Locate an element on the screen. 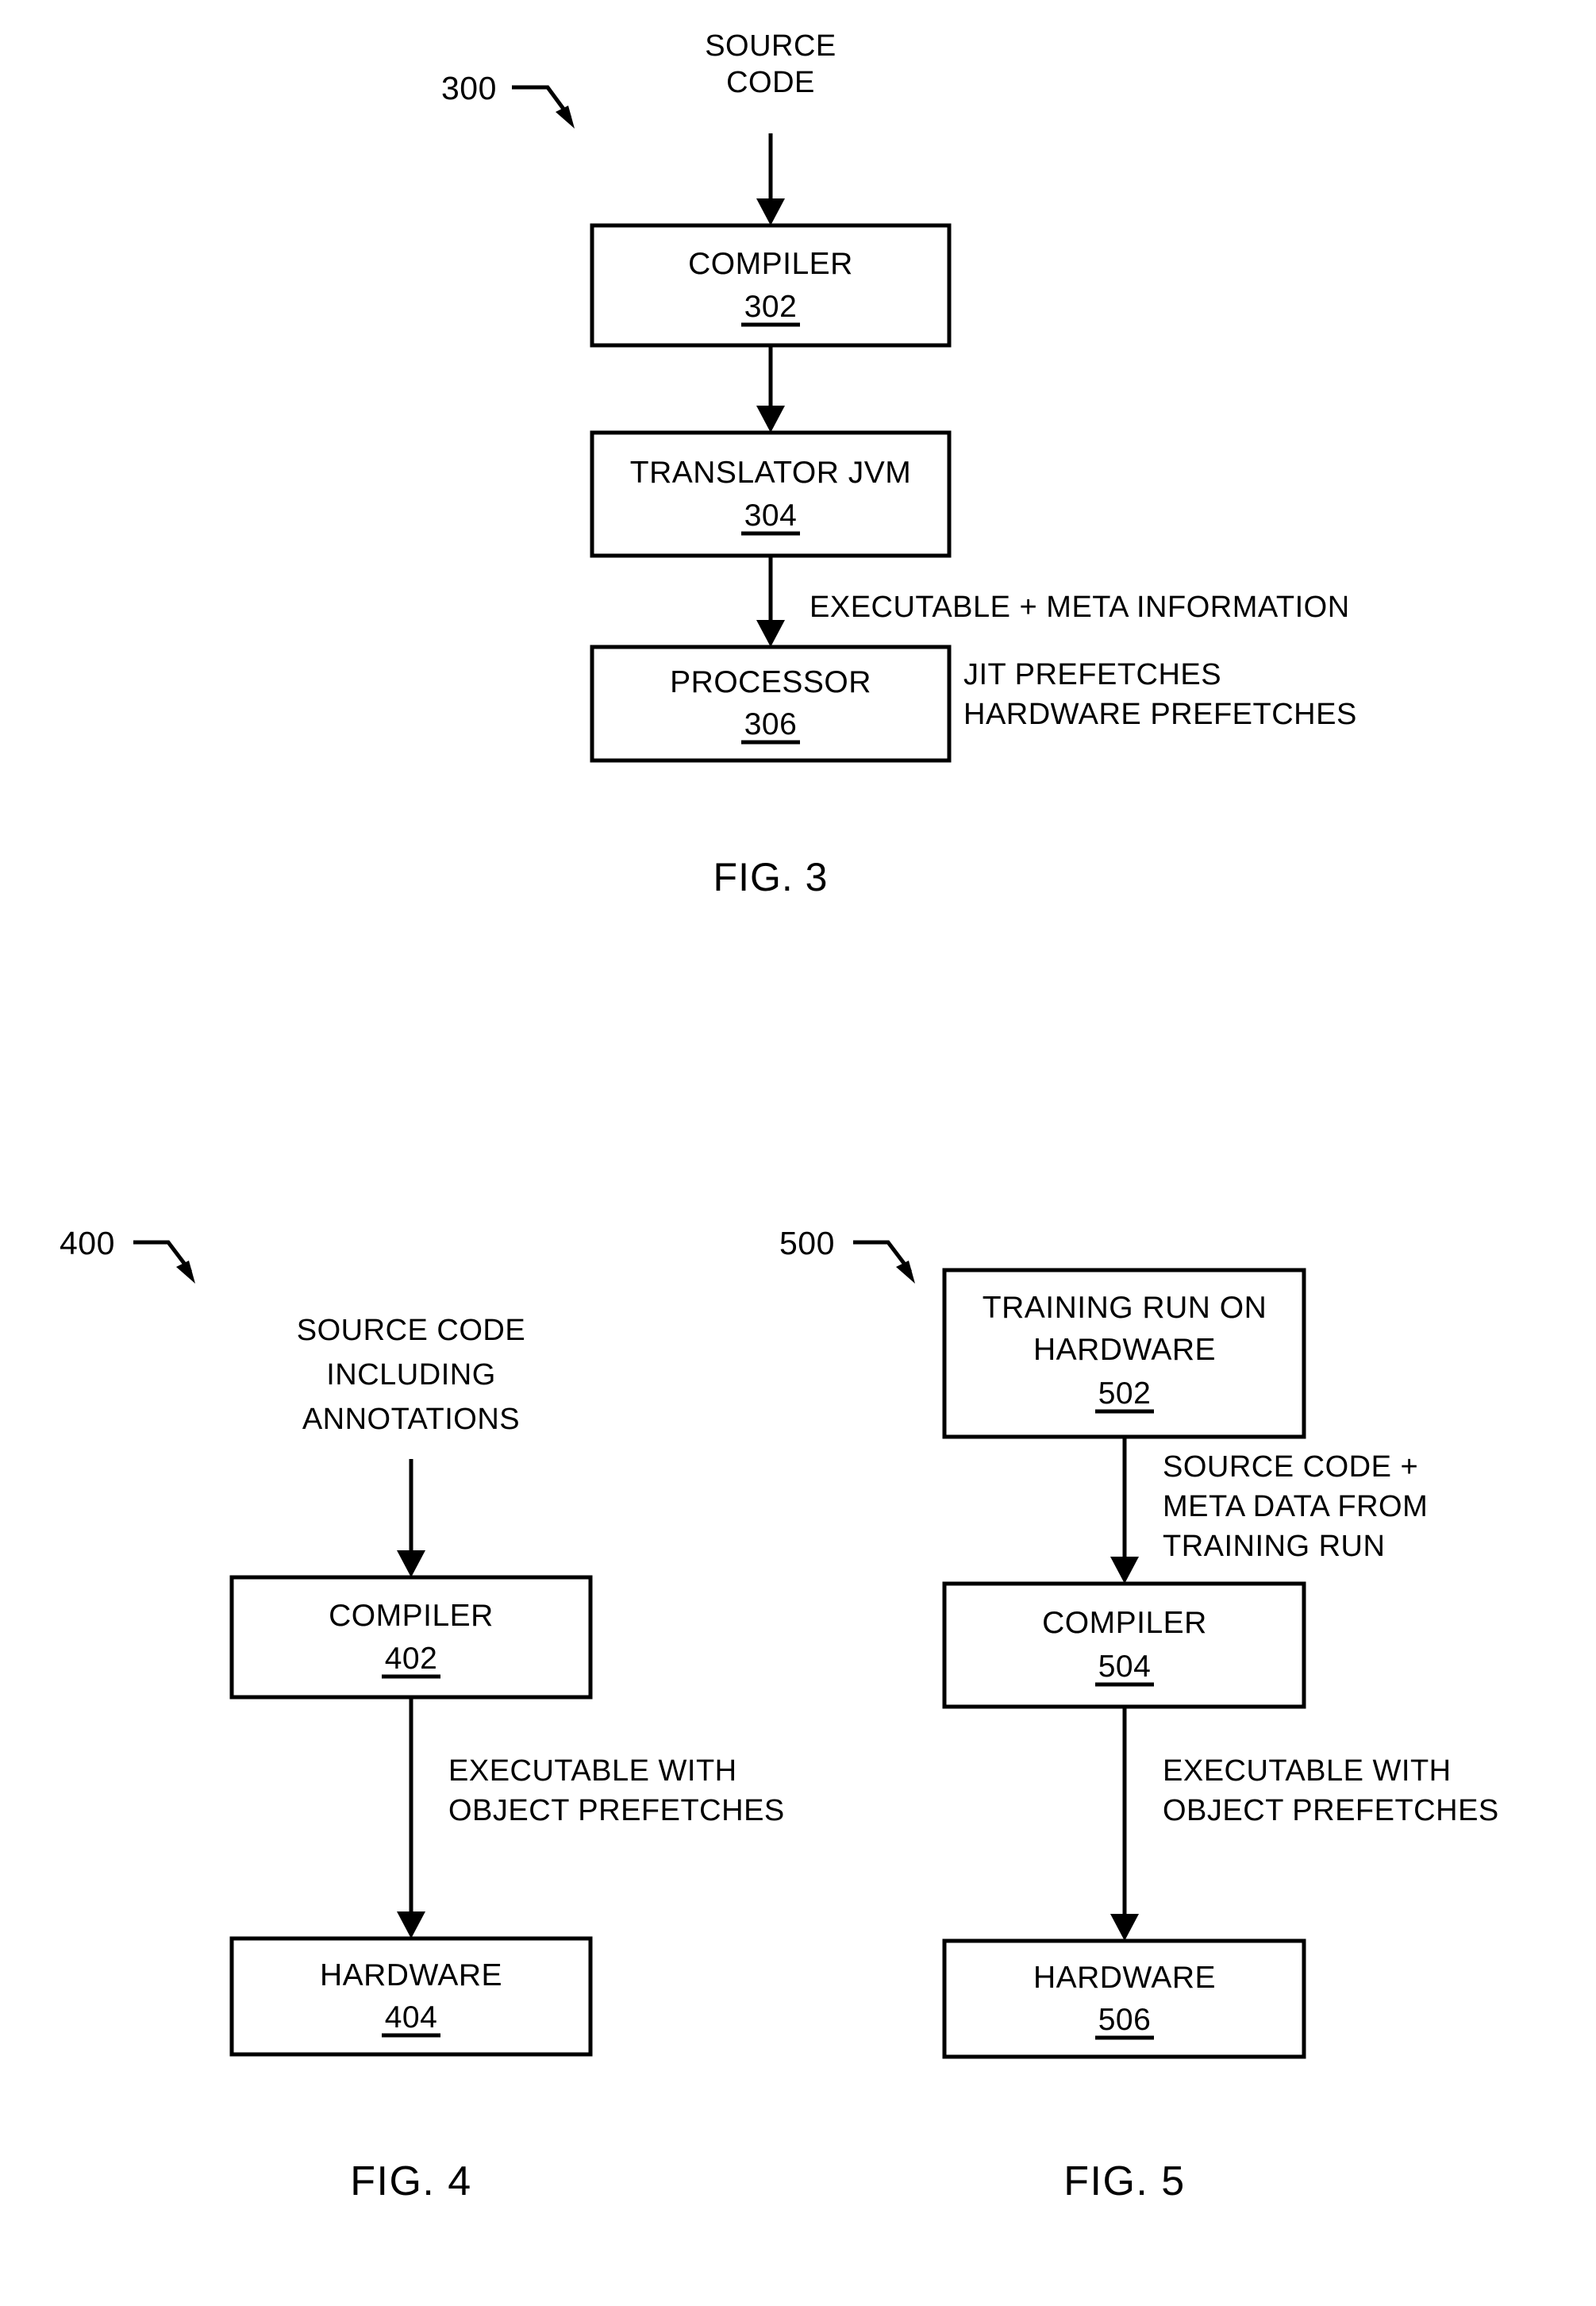 The height and width of the screenshot is (2306, 1596). fig3-box-translator-label: TRANSLATOR JVM is located at coordinates (770, 473).